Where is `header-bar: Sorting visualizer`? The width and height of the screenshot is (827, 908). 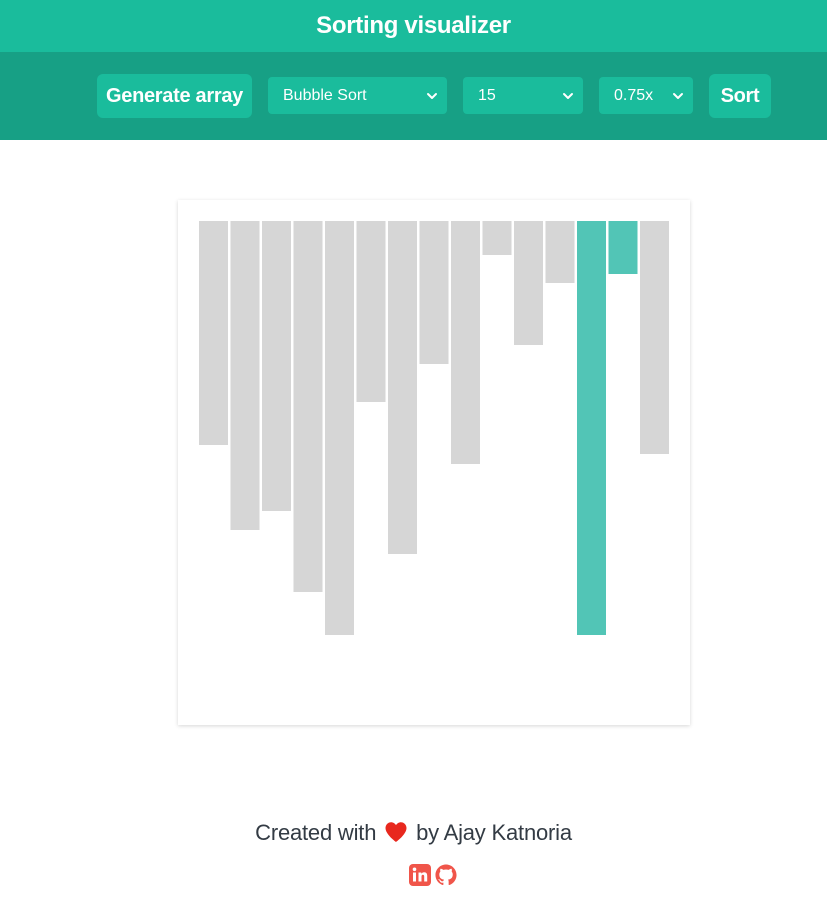
header-bar: Sorting visualizer is located at coordinates (413, 26).